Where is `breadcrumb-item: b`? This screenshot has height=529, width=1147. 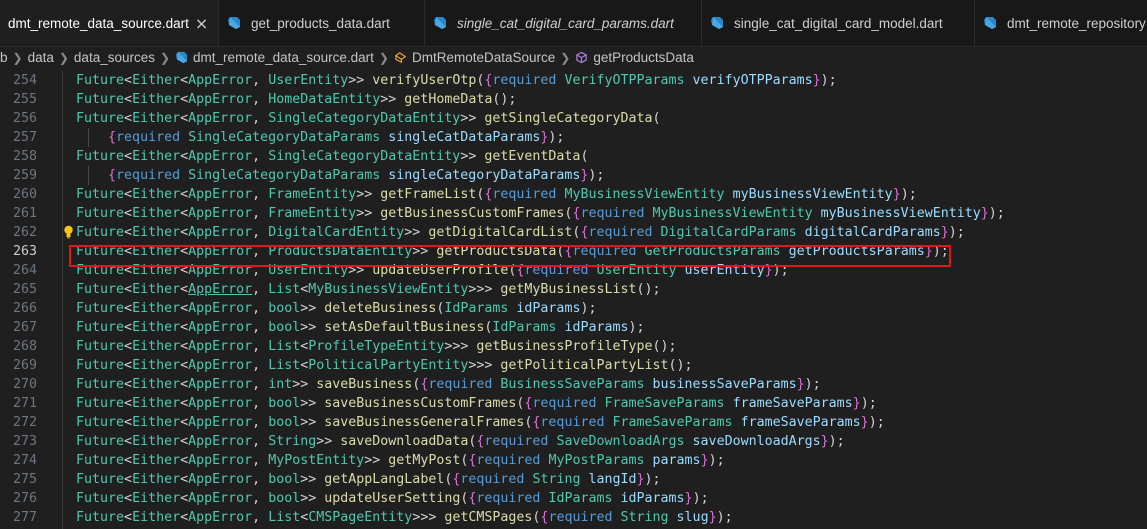
breadcrumb-item: b is located at coordinates (4, 57).